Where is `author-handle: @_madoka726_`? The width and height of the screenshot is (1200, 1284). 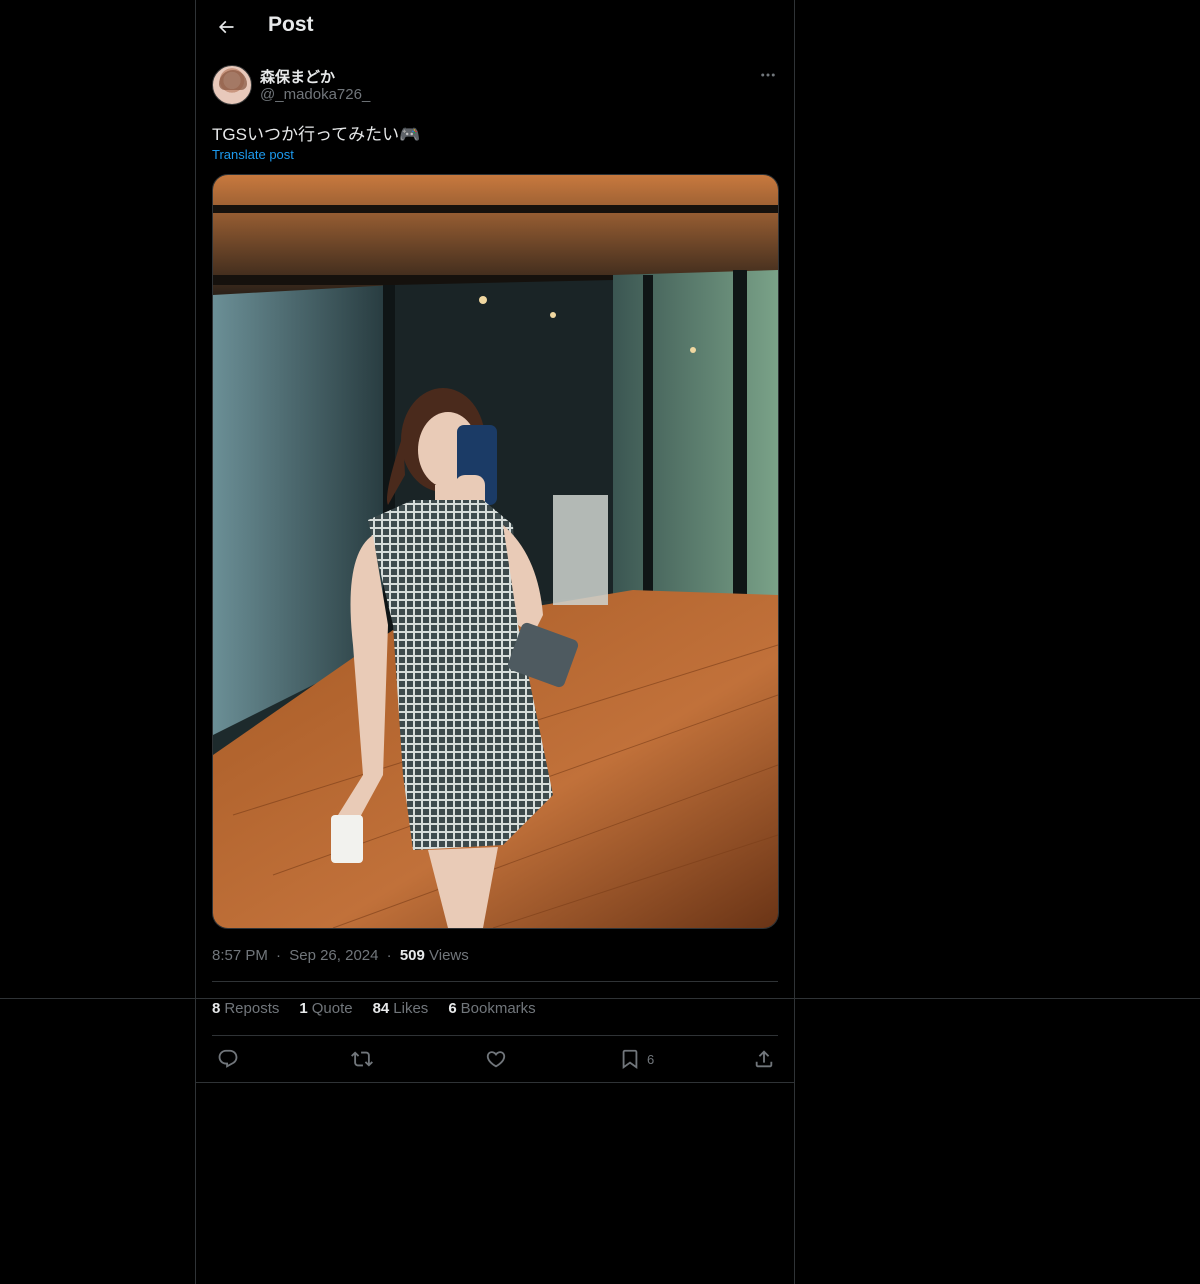 author-handle: @_madoka726_ is located at coordinates (315, 94).